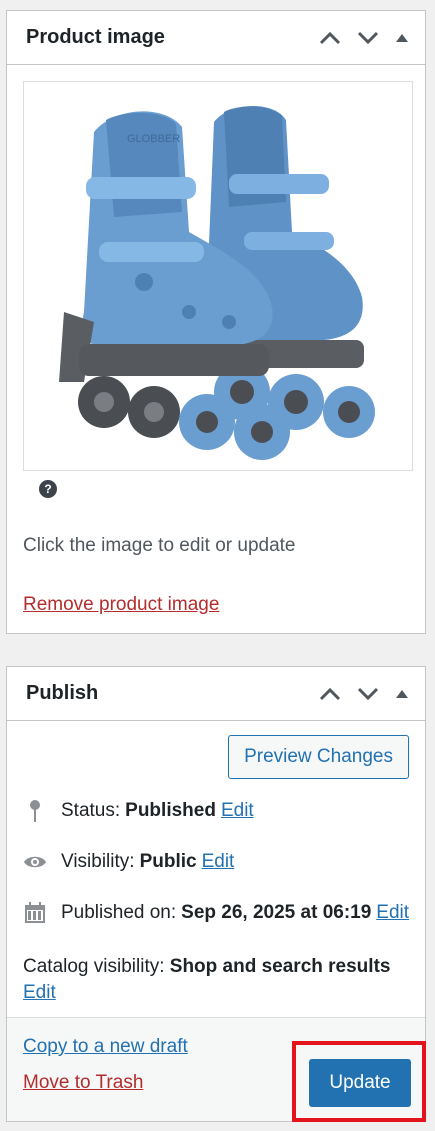 The width and height of the screenshot is (435, 1131). Describe the element at coordinates (98, 861) in the screenshot. I see `visibility-label: Visibility:` at that location.